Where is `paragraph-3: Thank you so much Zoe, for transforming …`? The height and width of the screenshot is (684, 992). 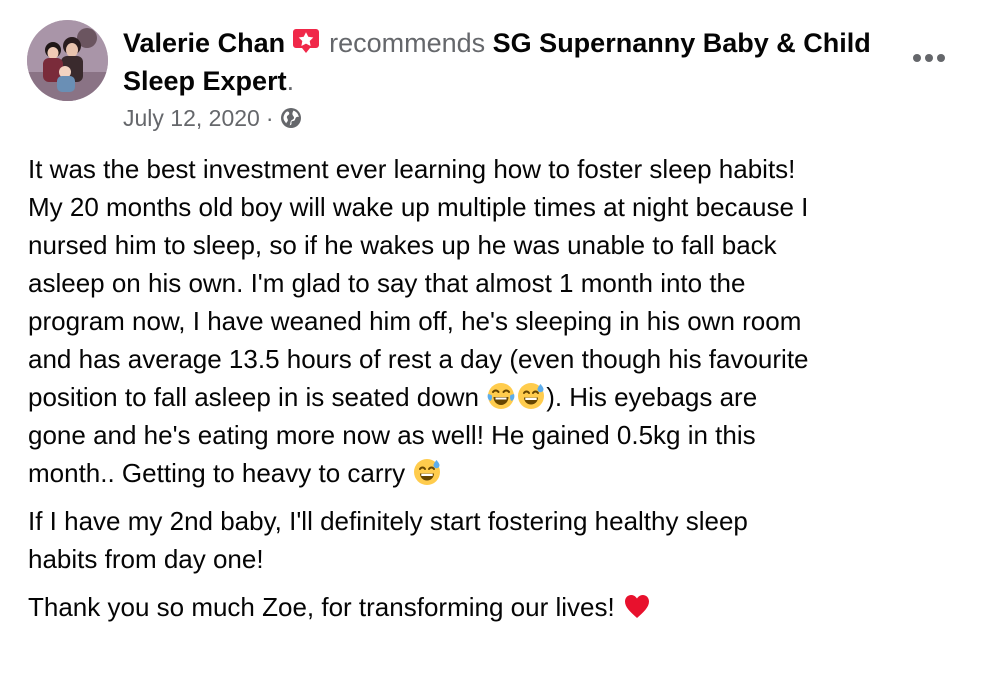 paragraph-3: Thank you so much Zoe, for transforming … is located at coordinates (500, 607).